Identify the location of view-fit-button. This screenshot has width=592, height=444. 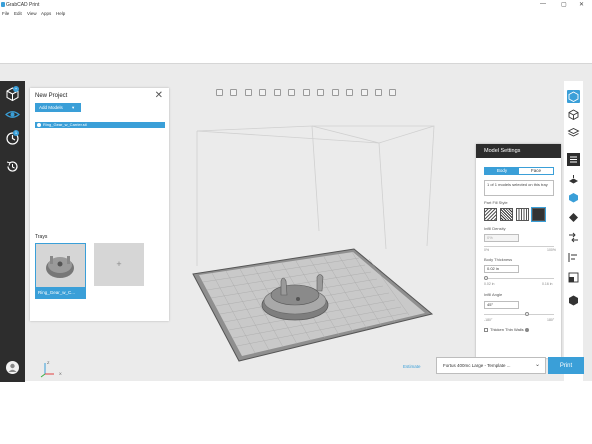
(335, 92).